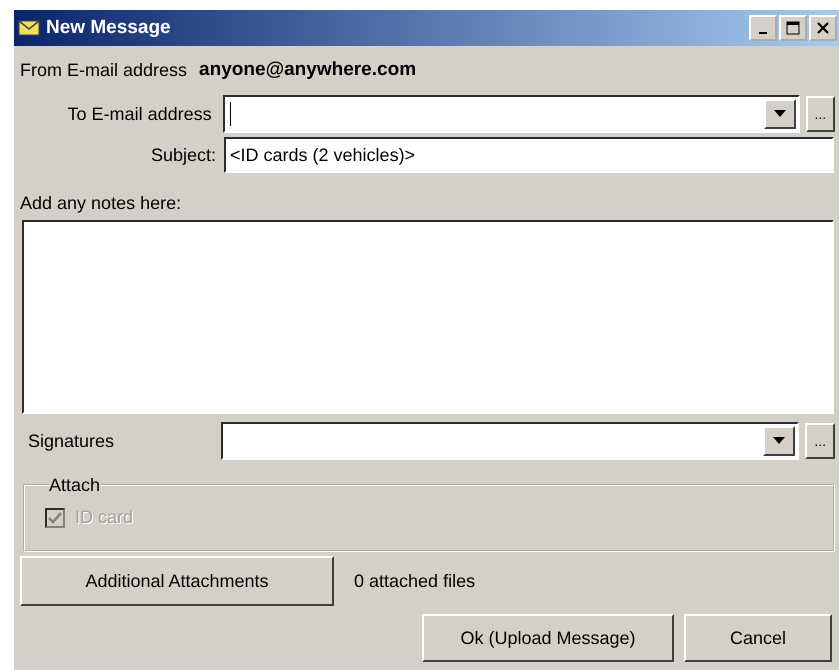 The image size is (839, 670). I want to click on envelope-icon, so click(29, 28).